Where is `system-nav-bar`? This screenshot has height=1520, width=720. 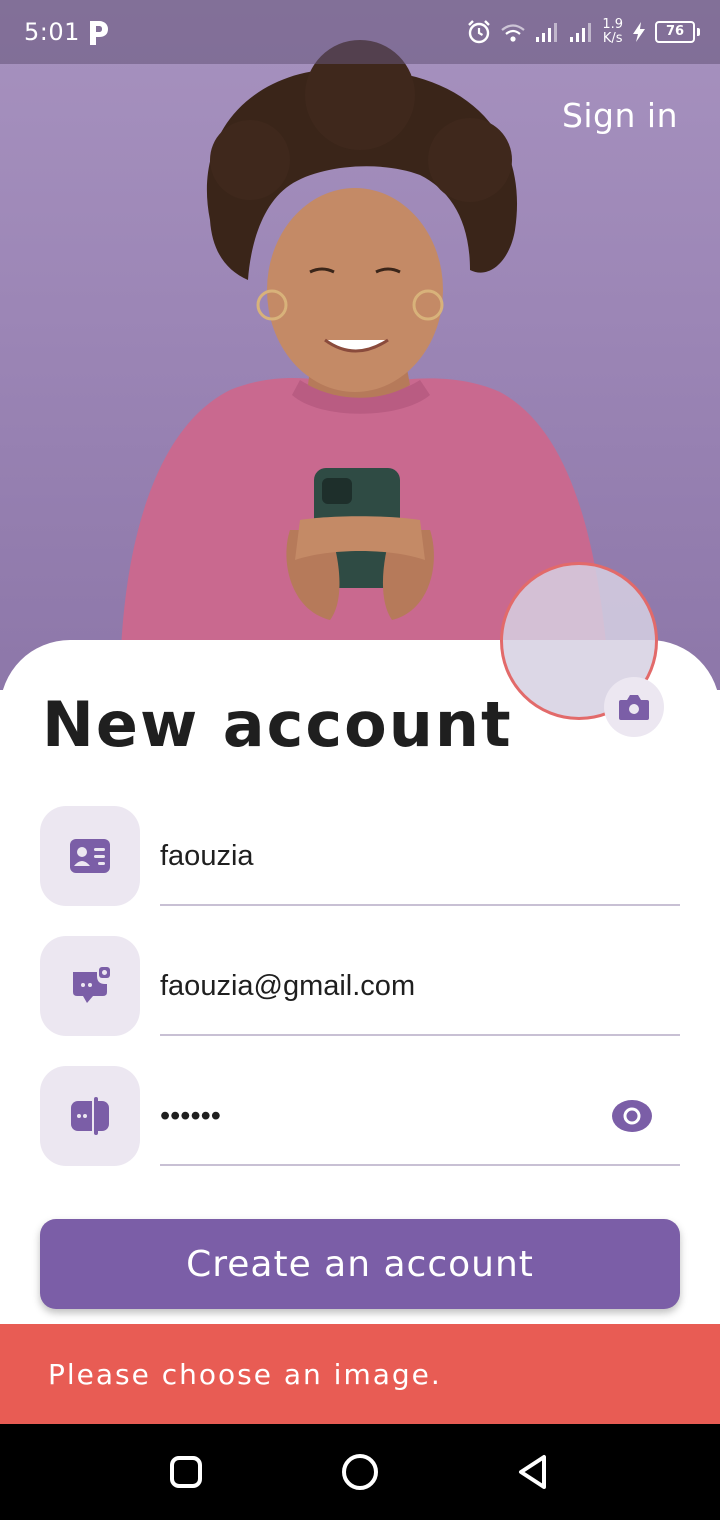 system-nav-bar is located at coordinates (360, 1472).